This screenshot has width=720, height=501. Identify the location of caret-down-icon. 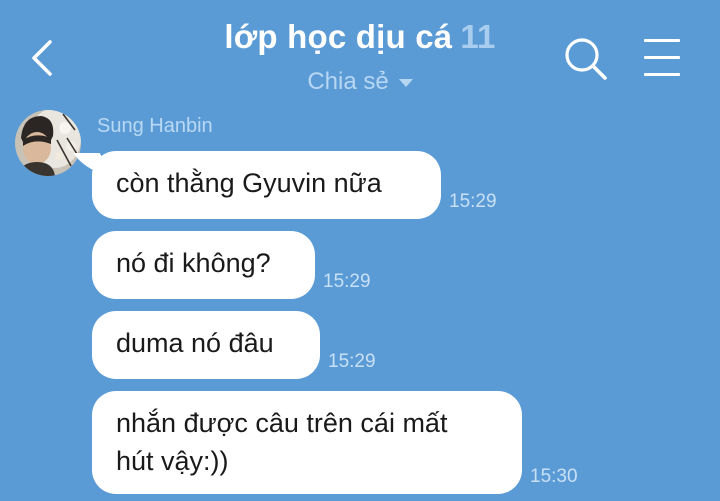
(405, 82).